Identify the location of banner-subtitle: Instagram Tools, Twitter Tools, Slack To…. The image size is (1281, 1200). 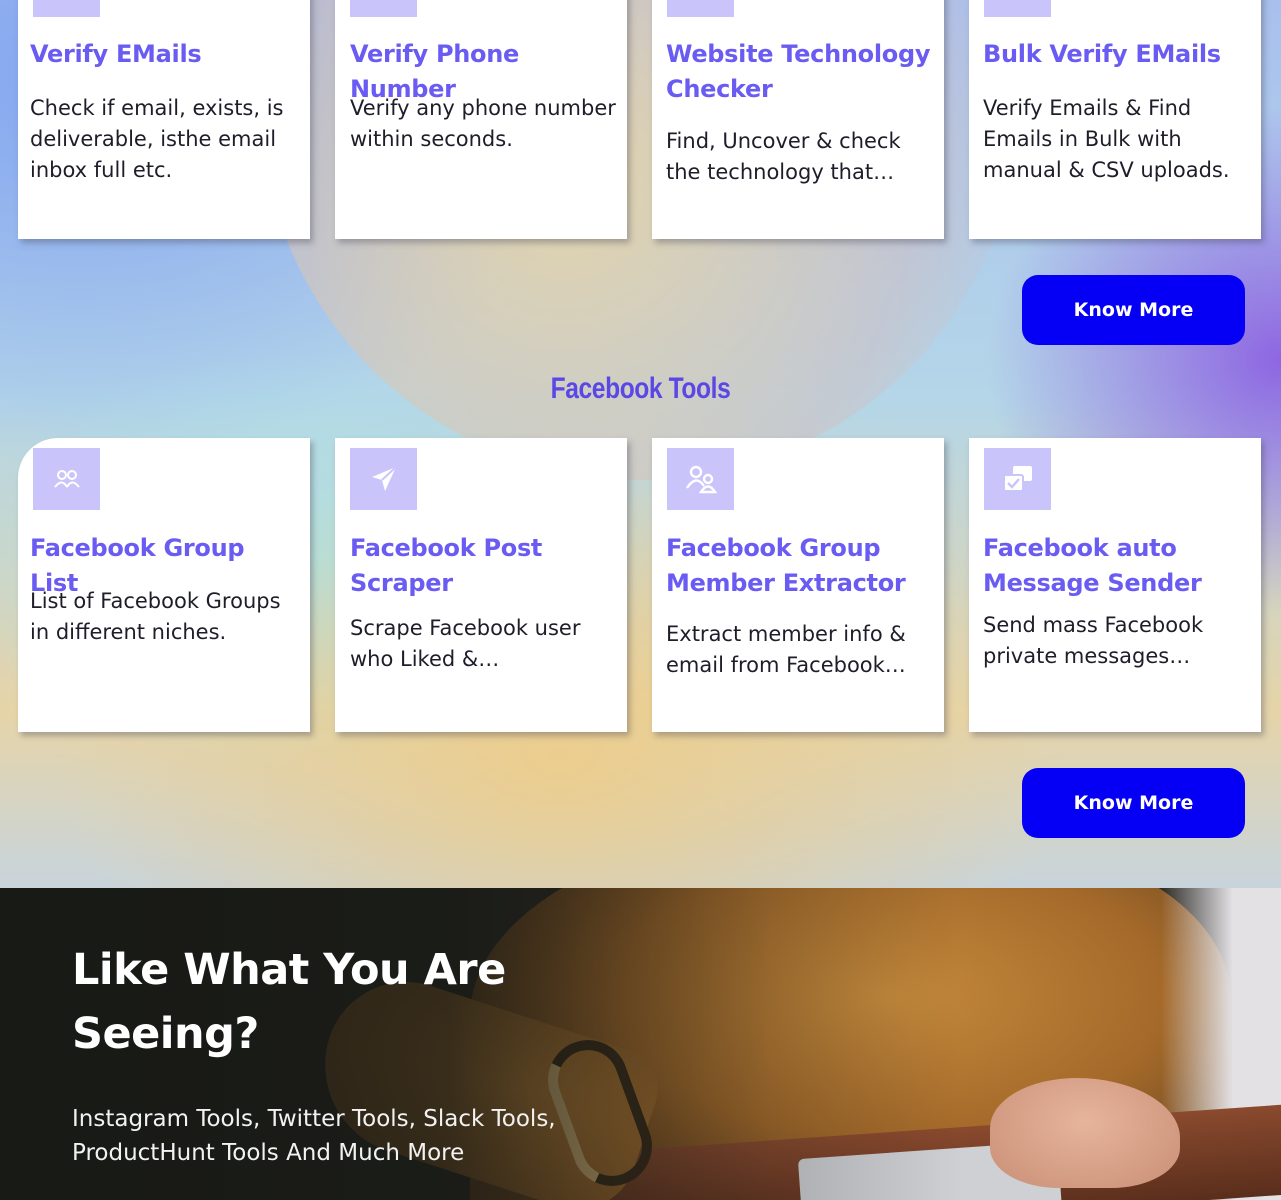
(314, 1136).